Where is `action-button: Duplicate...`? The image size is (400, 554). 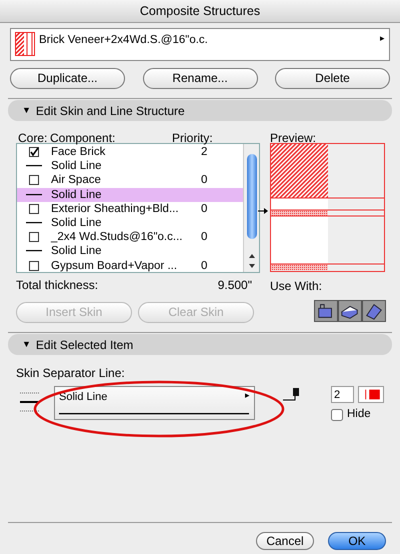 action-button: Duplicate... is located at coordinates (67, 78).